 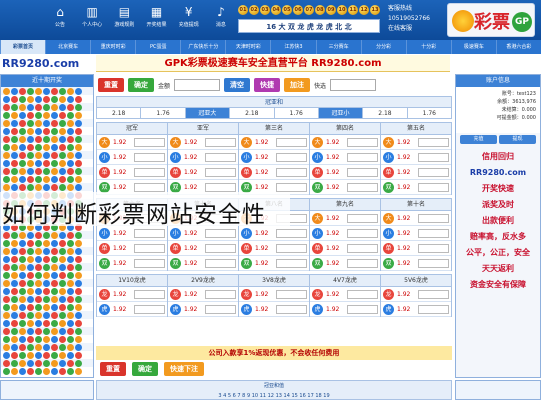 I want to click on contact-line: 在线客服, so click(x=417, y=29).